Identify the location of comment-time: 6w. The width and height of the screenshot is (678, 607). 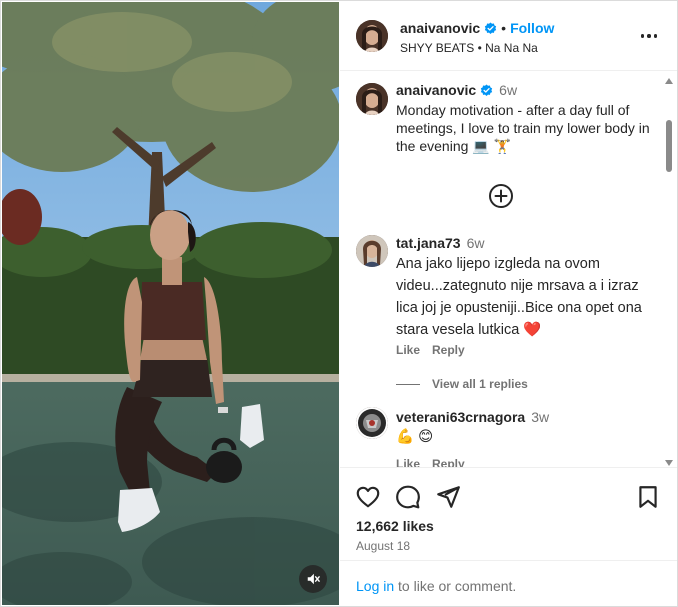
(476, 243).